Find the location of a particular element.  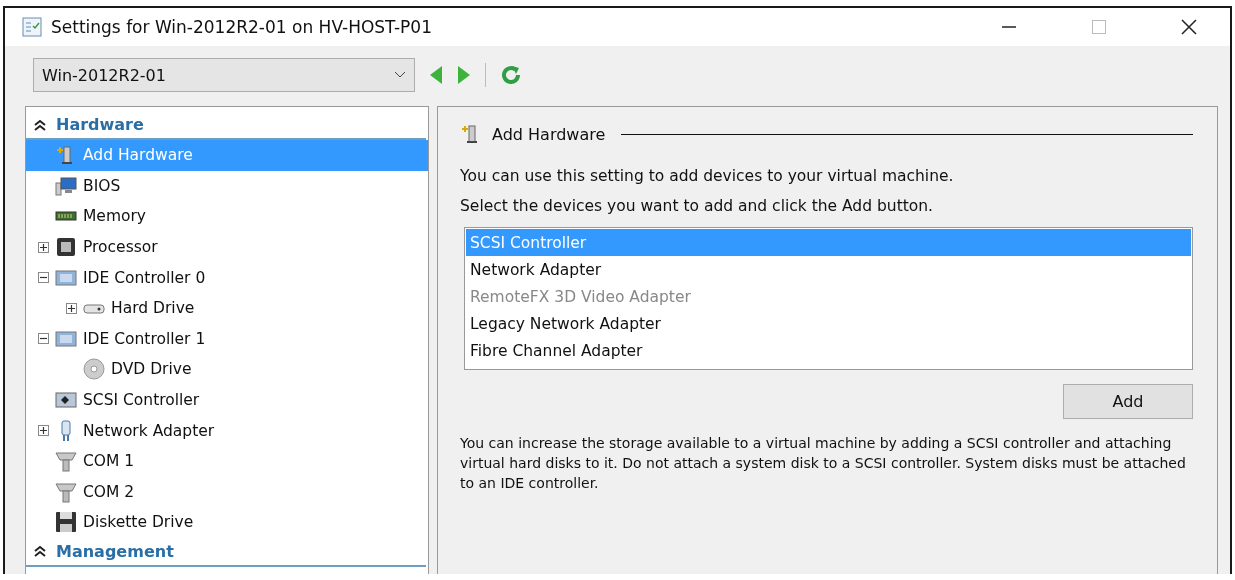

tree-item: COM 2 is located at coordinates (227, 492).